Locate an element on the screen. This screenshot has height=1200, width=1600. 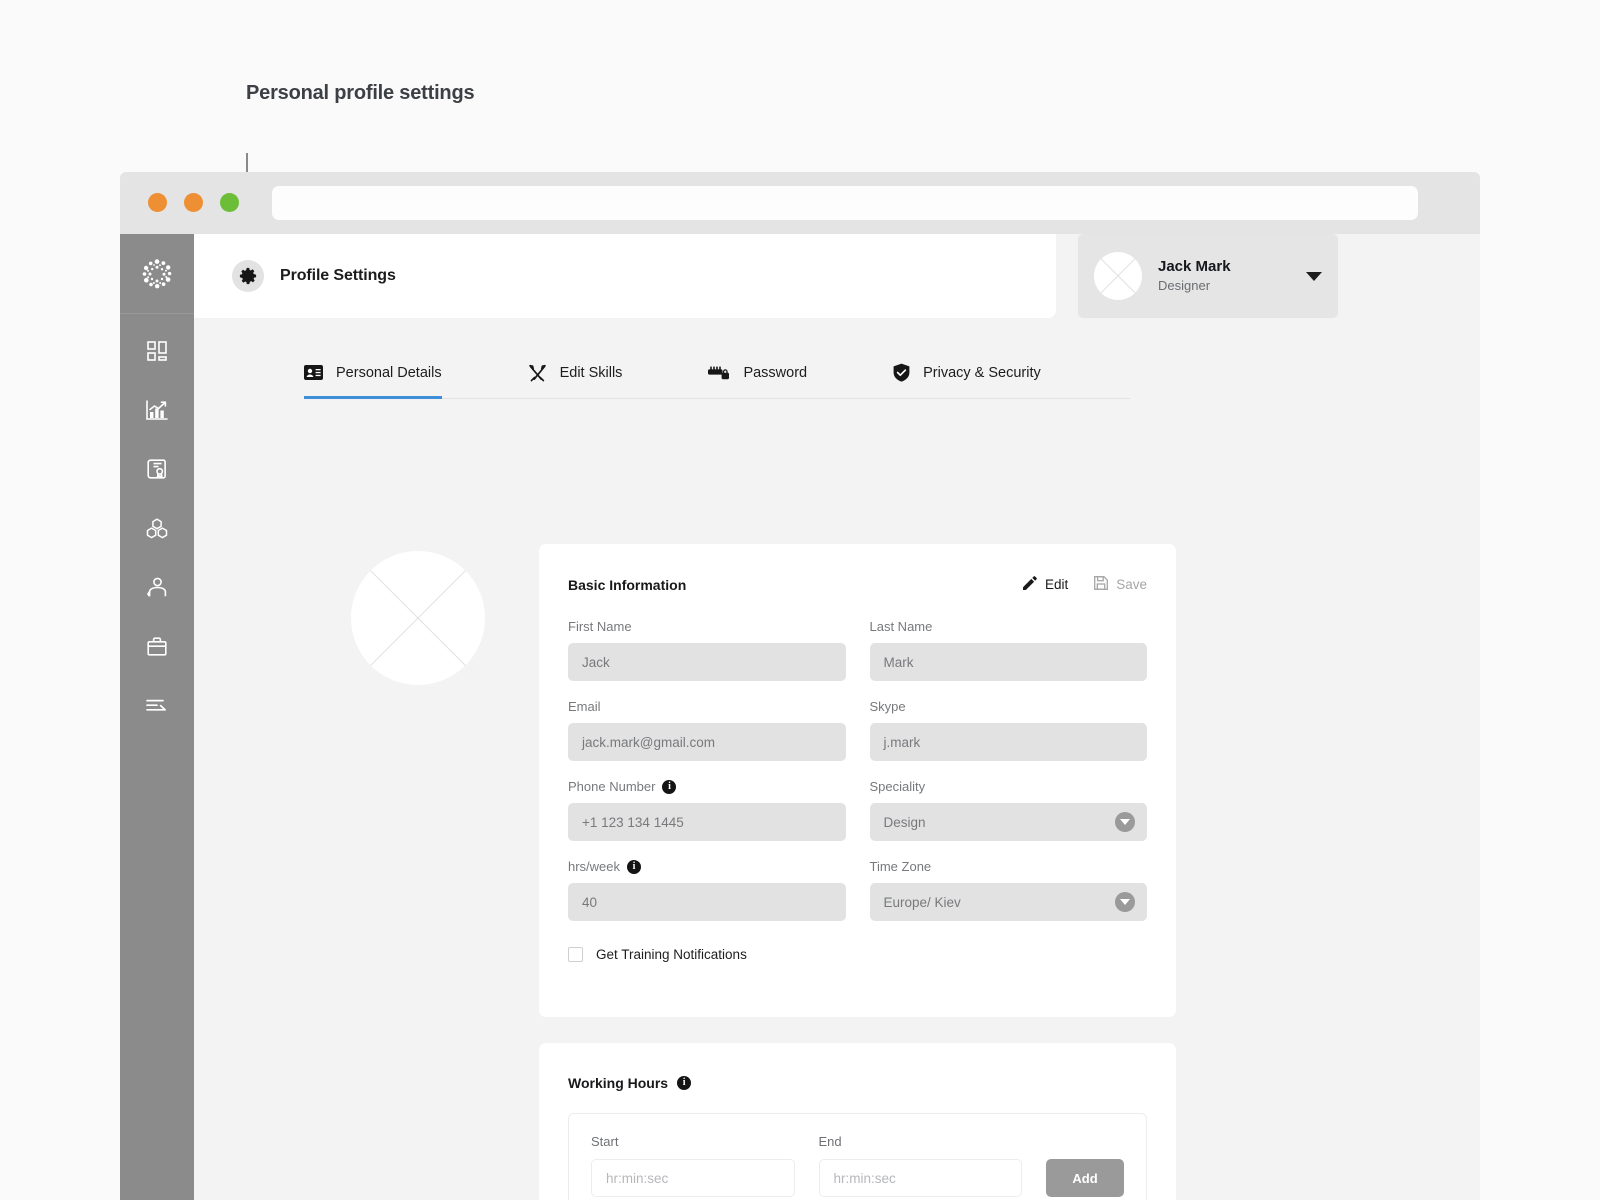
field-label: Time Zone is located at coordinates (900, 866).